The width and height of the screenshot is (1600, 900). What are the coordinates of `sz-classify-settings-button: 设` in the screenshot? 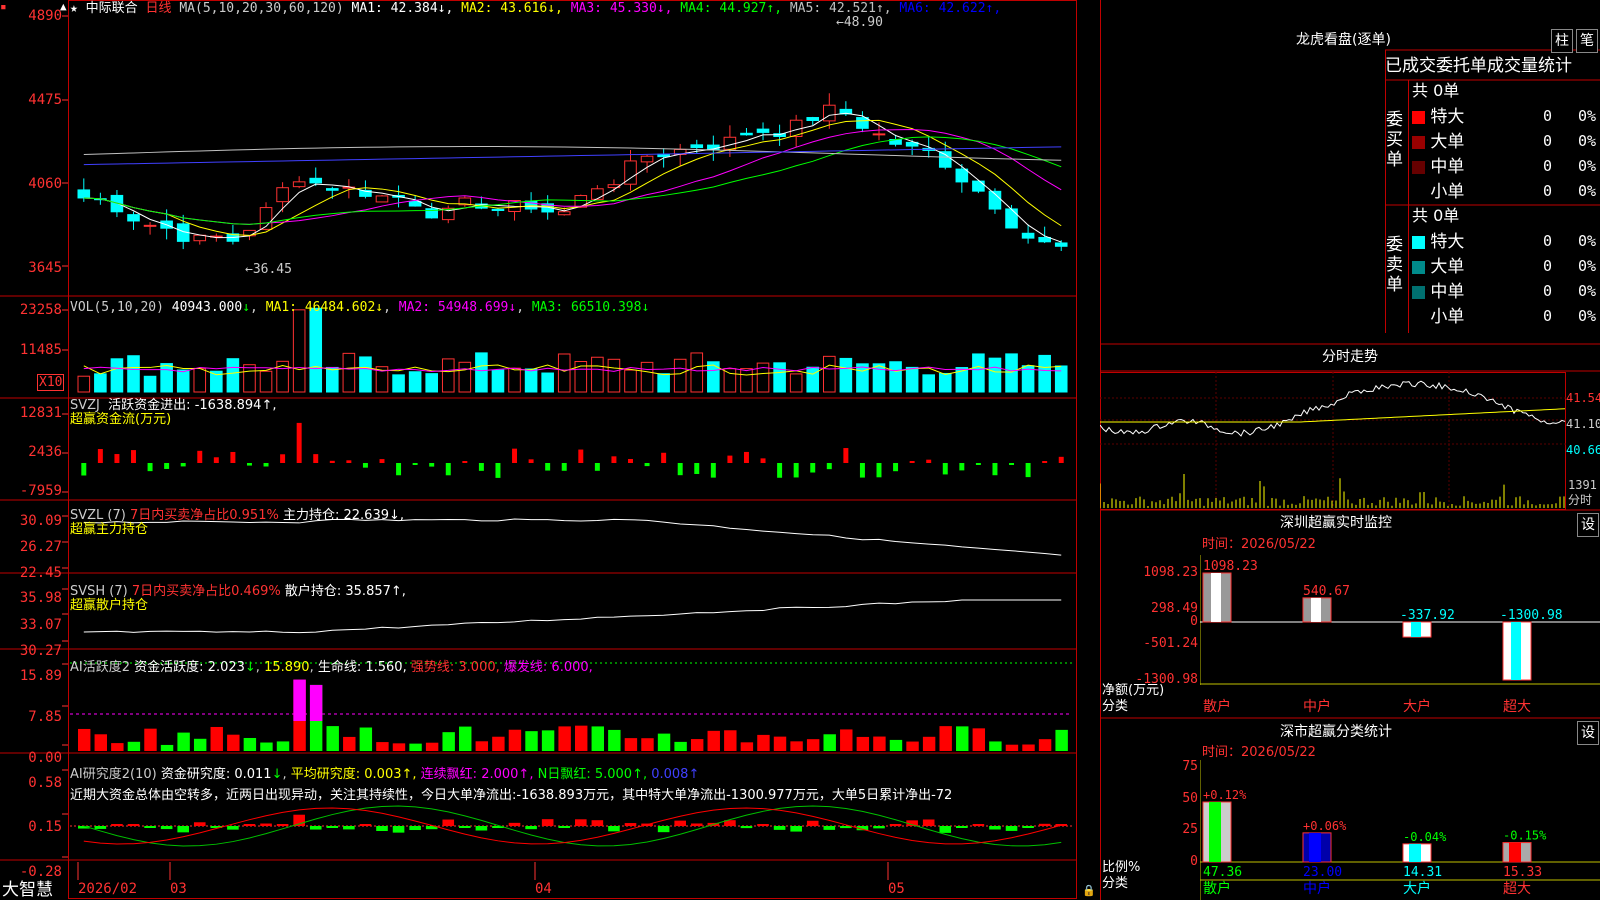 It's located at (1588, 733).